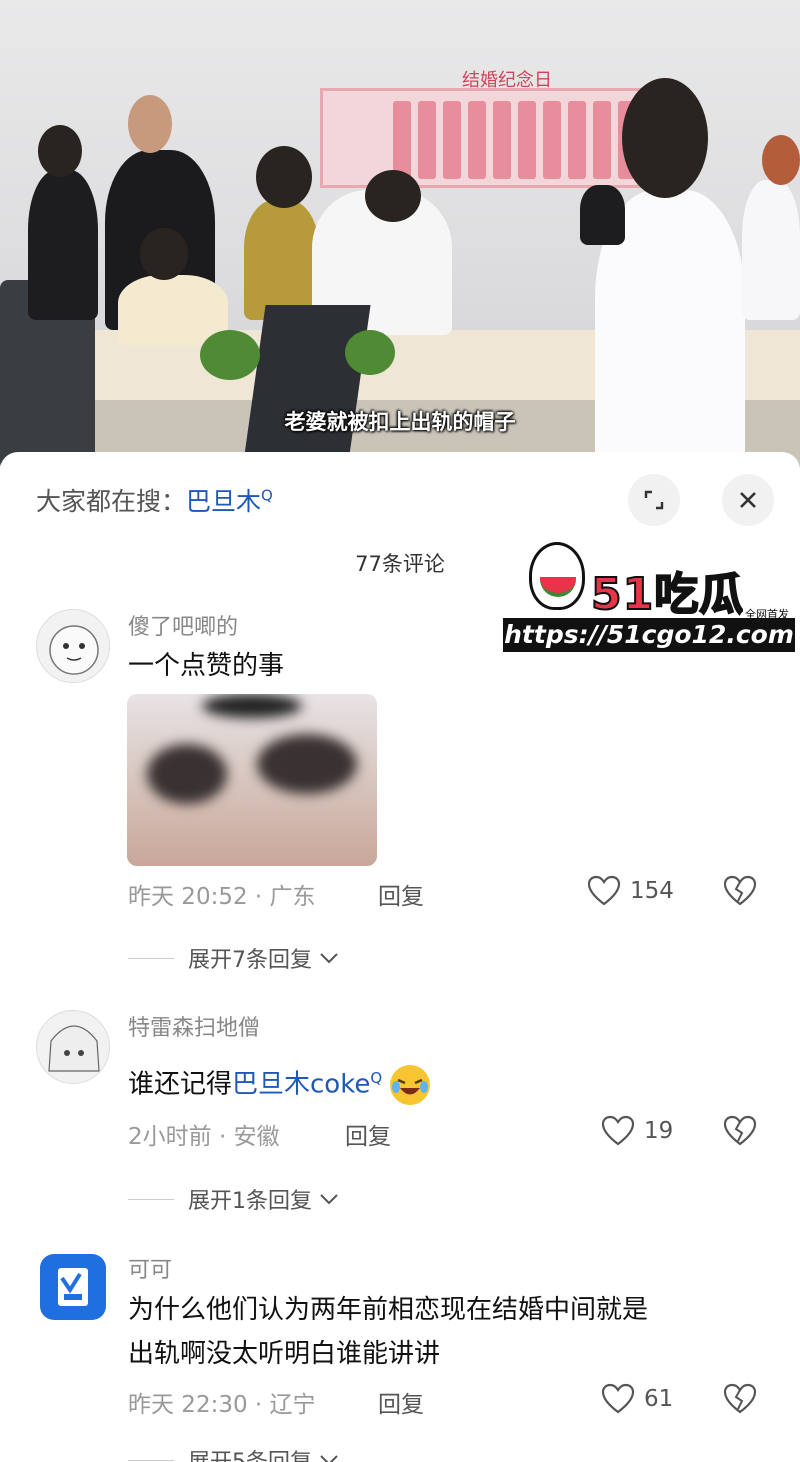 Image resolution: width=800 pixels, height=1462 pixels. What do you see at coordinates (183, 625) in the screenshot?
I see `comment-username: 傻了吧唧的` at bounding box center [183, 625].